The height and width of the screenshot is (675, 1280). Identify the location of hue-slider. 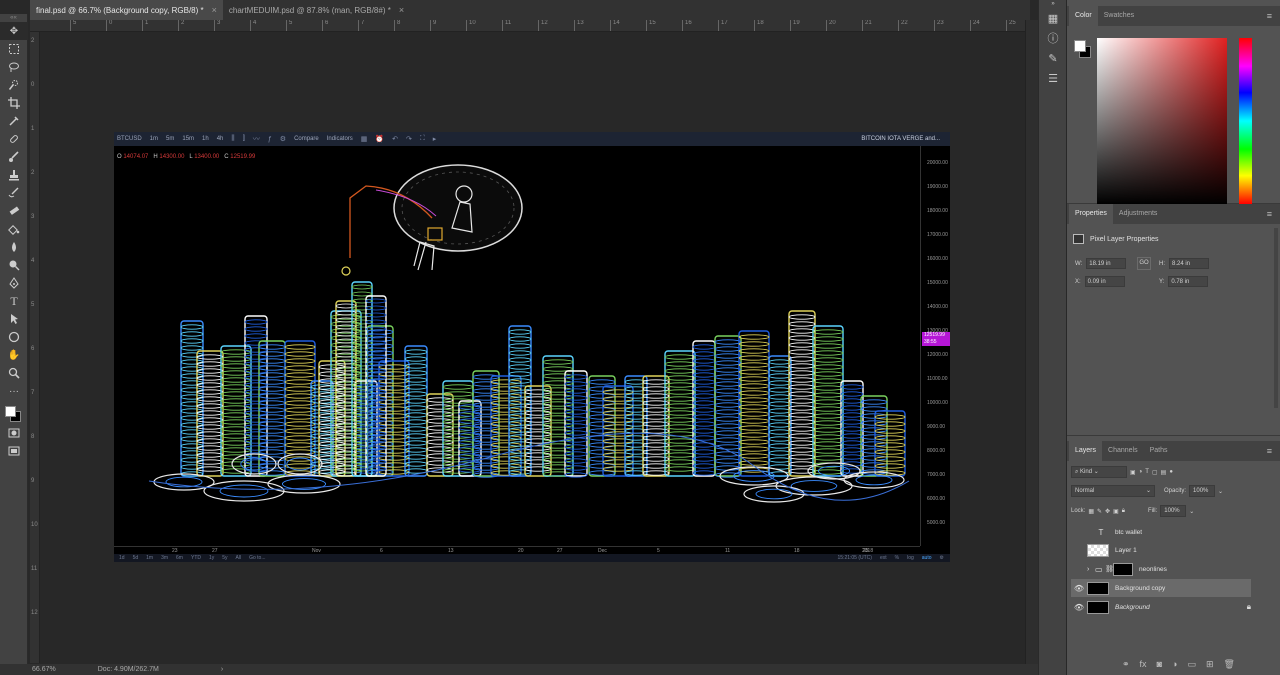
(1245, 121).